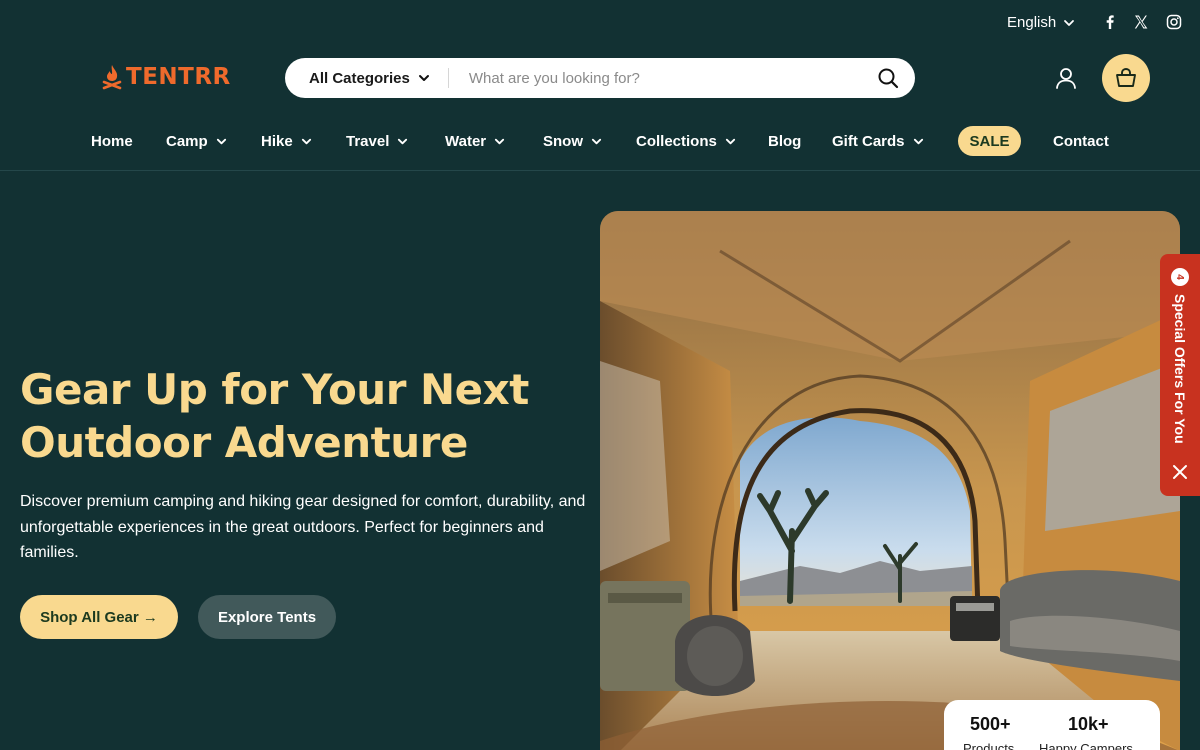  I want to click on stats-card: 500+ Products 10k+ Happy Campers, so click(1052, 725).